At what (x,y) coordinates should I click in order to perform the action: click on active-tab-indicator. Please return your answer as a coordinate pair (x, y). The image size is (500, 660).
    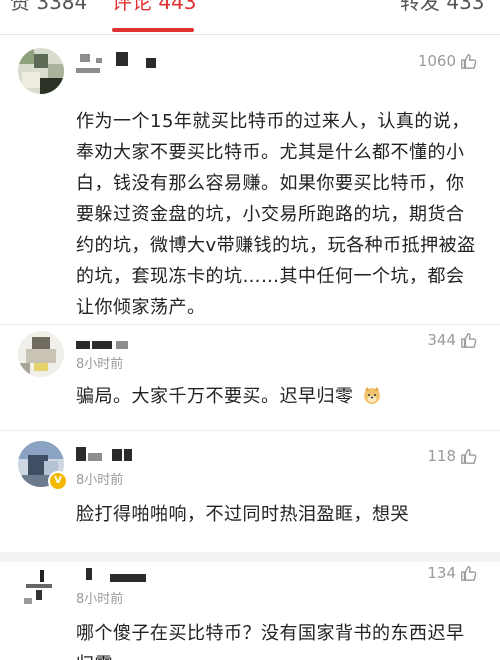
    Looking at the image, I should click on (153, 30).